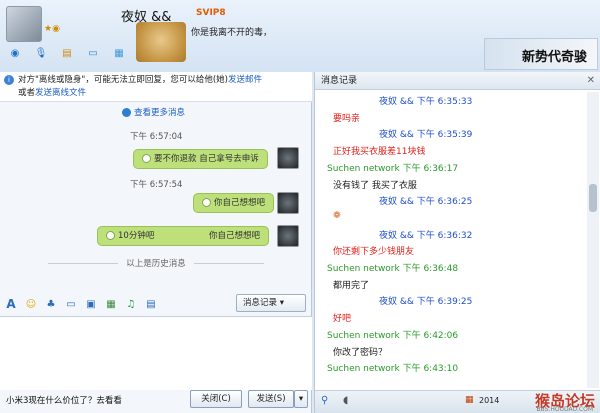  Describe the element at coordinates (156, 185) in the screenshot. I see `message-time: 下午 6:57:54` at that location.